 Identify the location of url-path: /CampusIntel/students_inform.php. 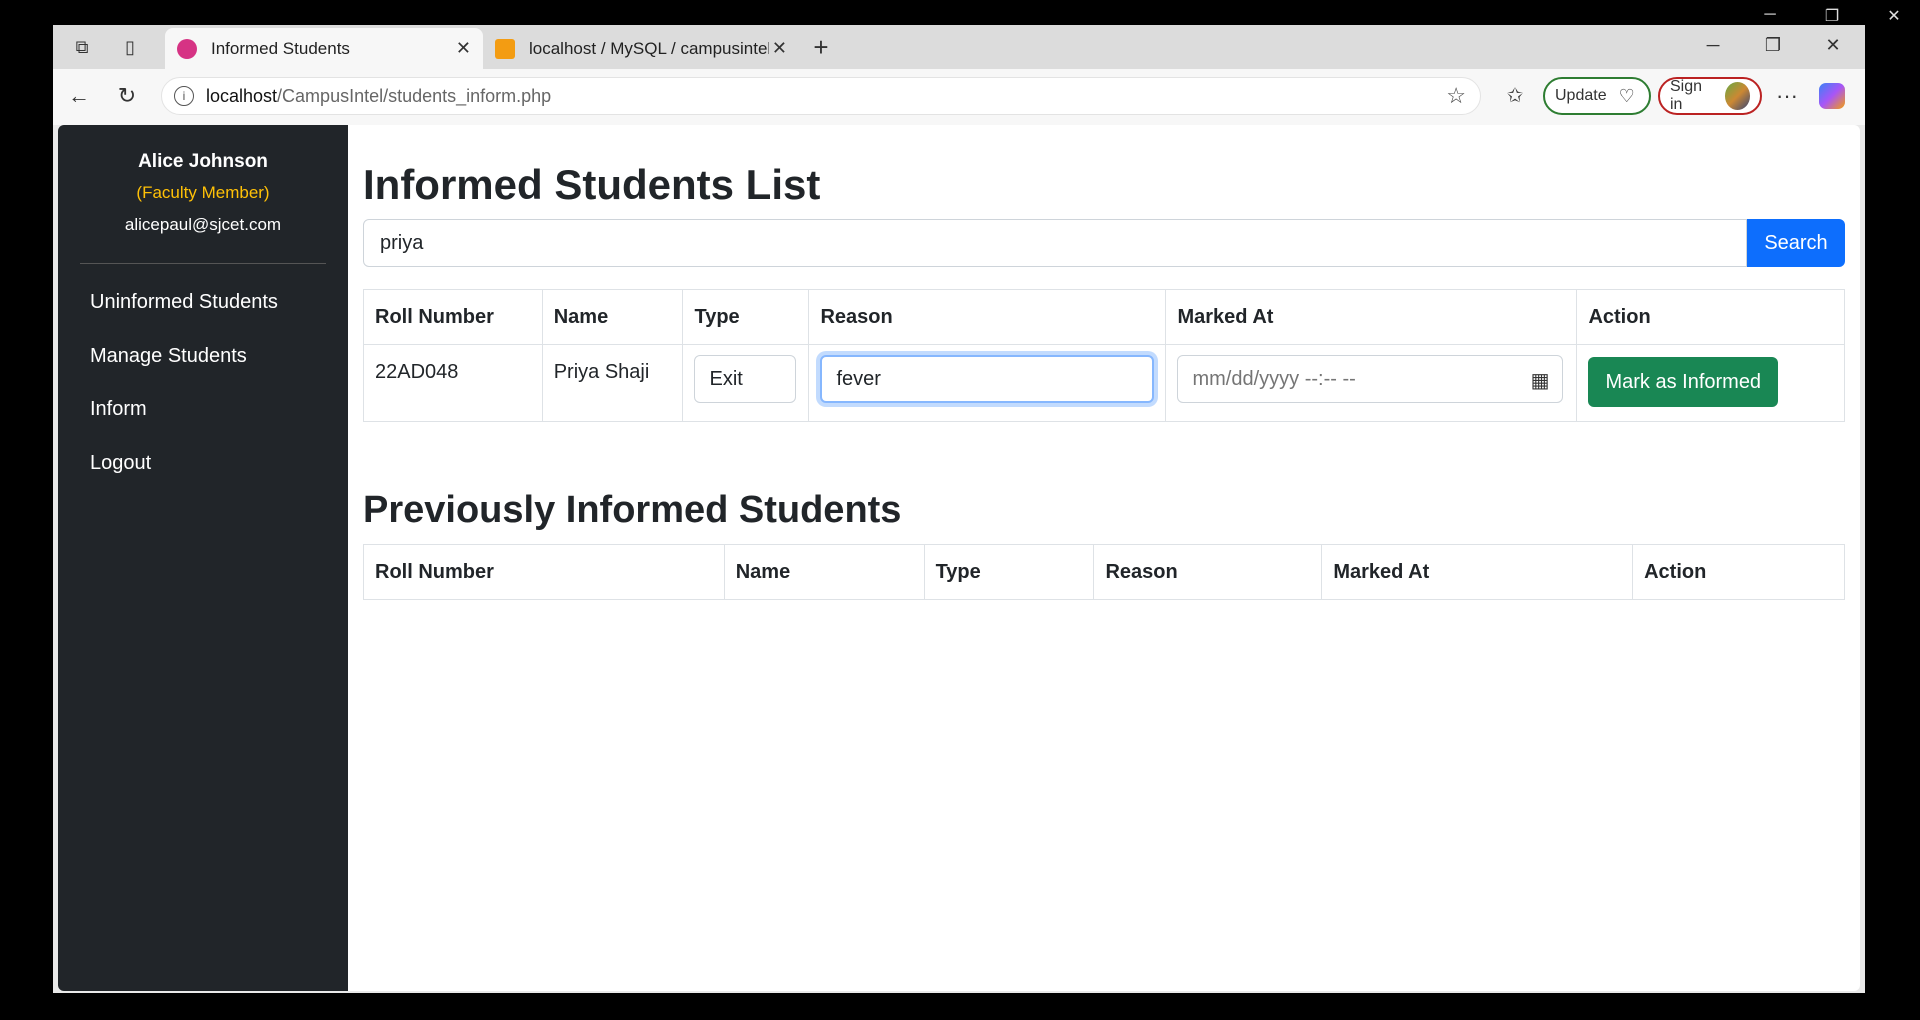
(414, 95).